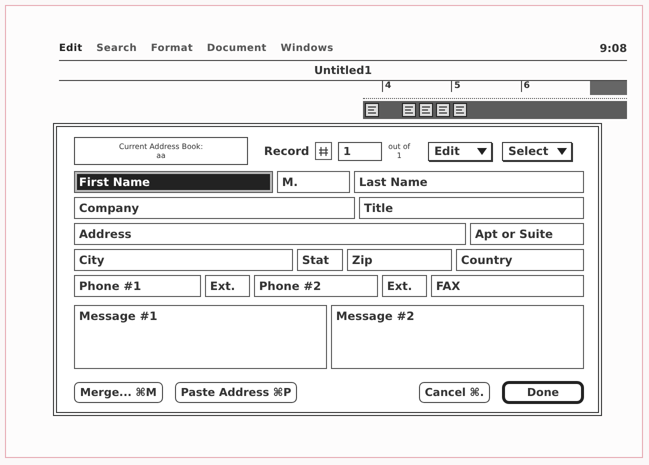  What do you see at coordinates (116, 48) in the screenshot?
I see `menu-item: Search` at bounding box center [116, 48].